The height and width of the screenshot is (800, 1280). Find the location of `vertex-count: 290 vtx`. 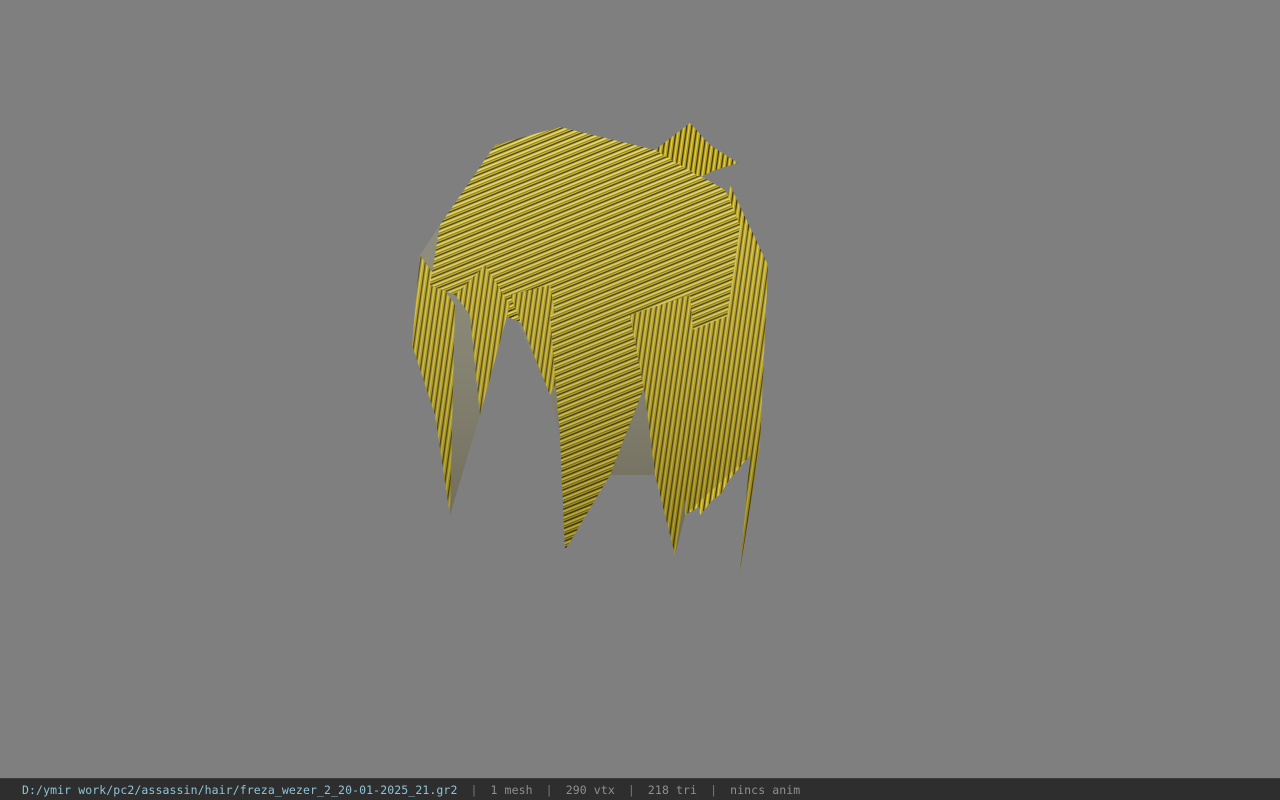

vertex-count: 290 vtx is located at coordinates (590, 789).